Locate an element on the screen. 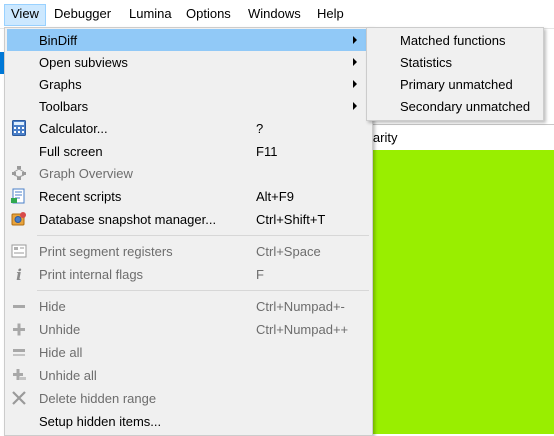 Image resolution: width=554 pixels, height=436 pixels. menu-item-shortcut: Alt+F9 is located at coordinates (275, 196).